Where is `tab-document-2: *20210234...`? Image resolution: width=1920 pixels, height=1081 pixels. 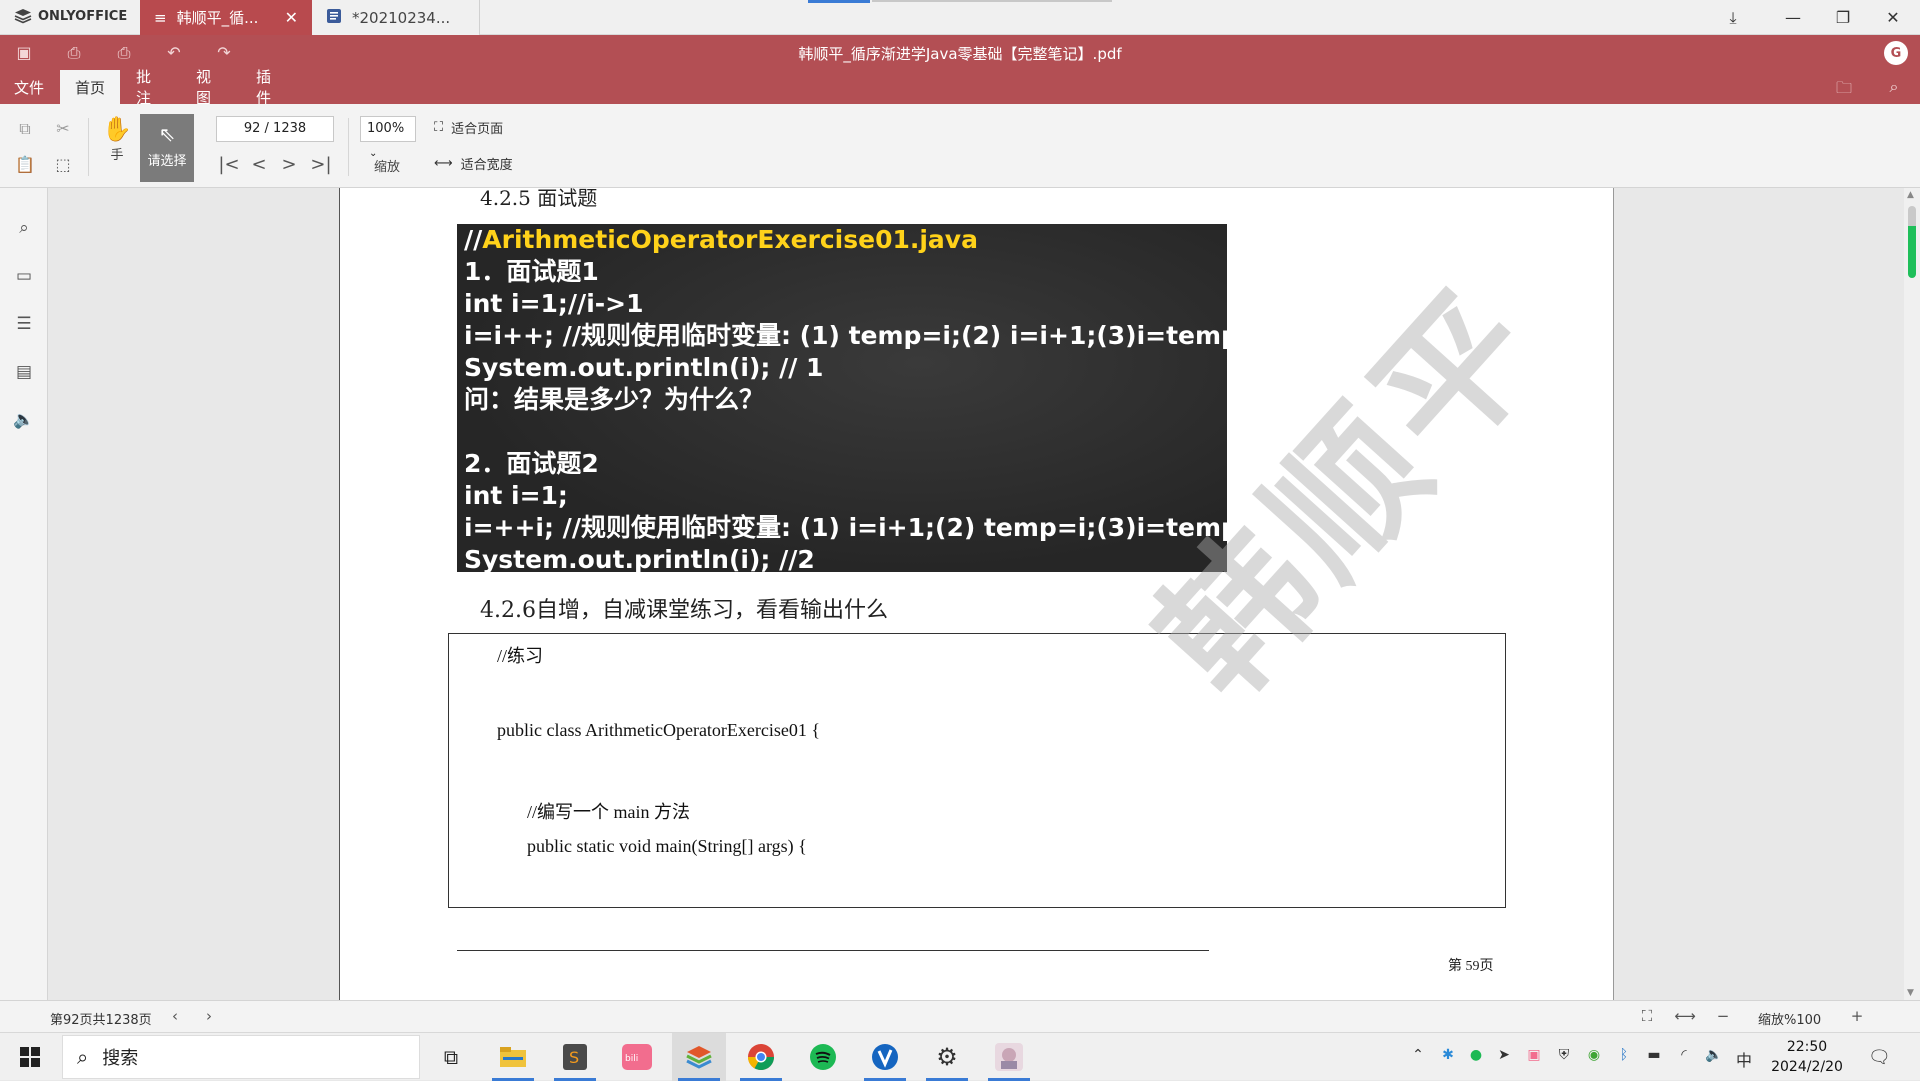 tab-document-2: *20210234... is located at coordinates (396, 17).